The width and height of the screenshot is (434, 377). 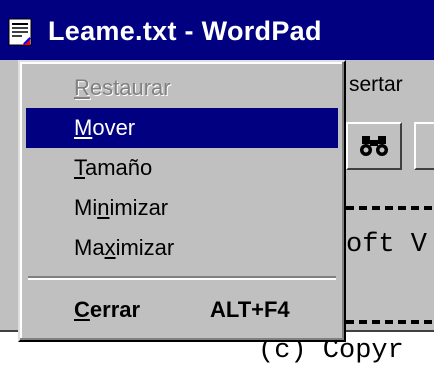 I want to click on menu-insertar: sertar, so click(x=376, y=85).